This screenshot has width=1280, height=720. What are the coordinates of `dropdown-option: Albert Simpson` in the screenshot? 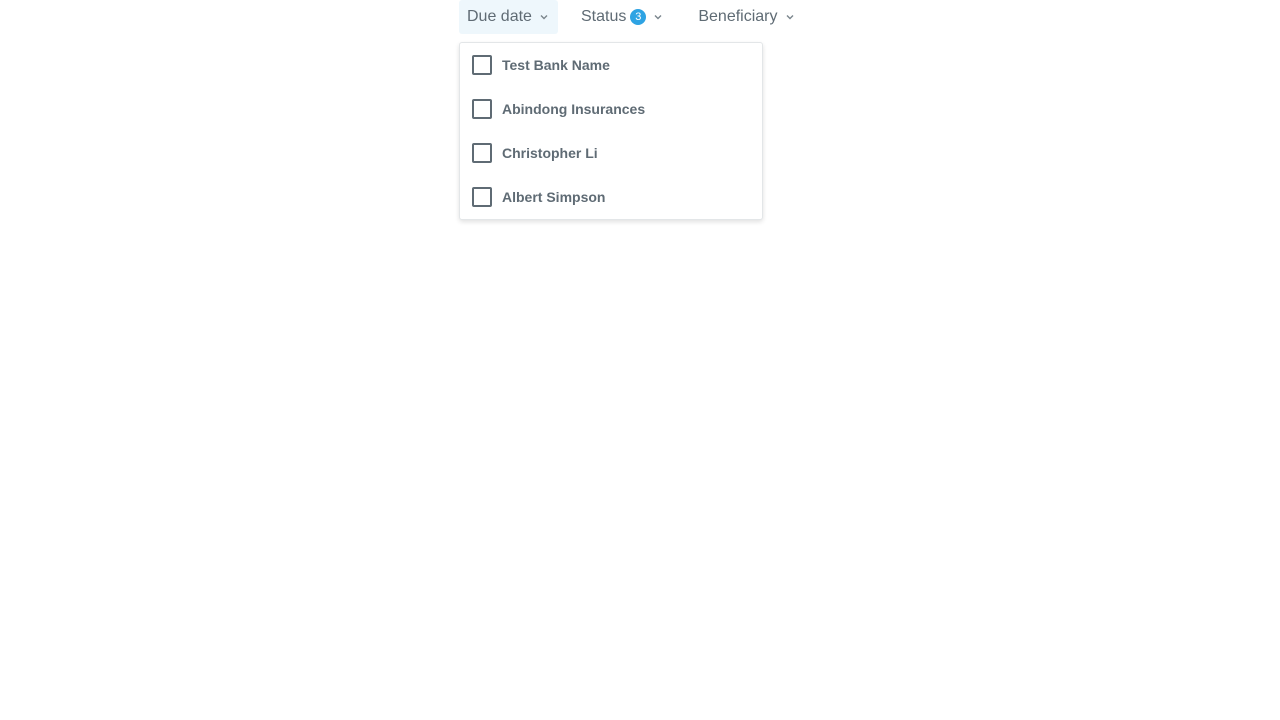 It's located at (611, 197).